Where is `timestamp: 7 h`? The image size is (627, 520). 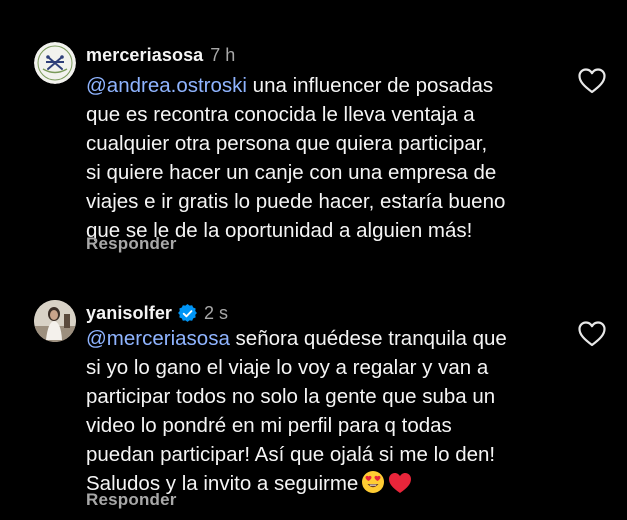
timestamp: 7 h is located at coordinates (223, 54).